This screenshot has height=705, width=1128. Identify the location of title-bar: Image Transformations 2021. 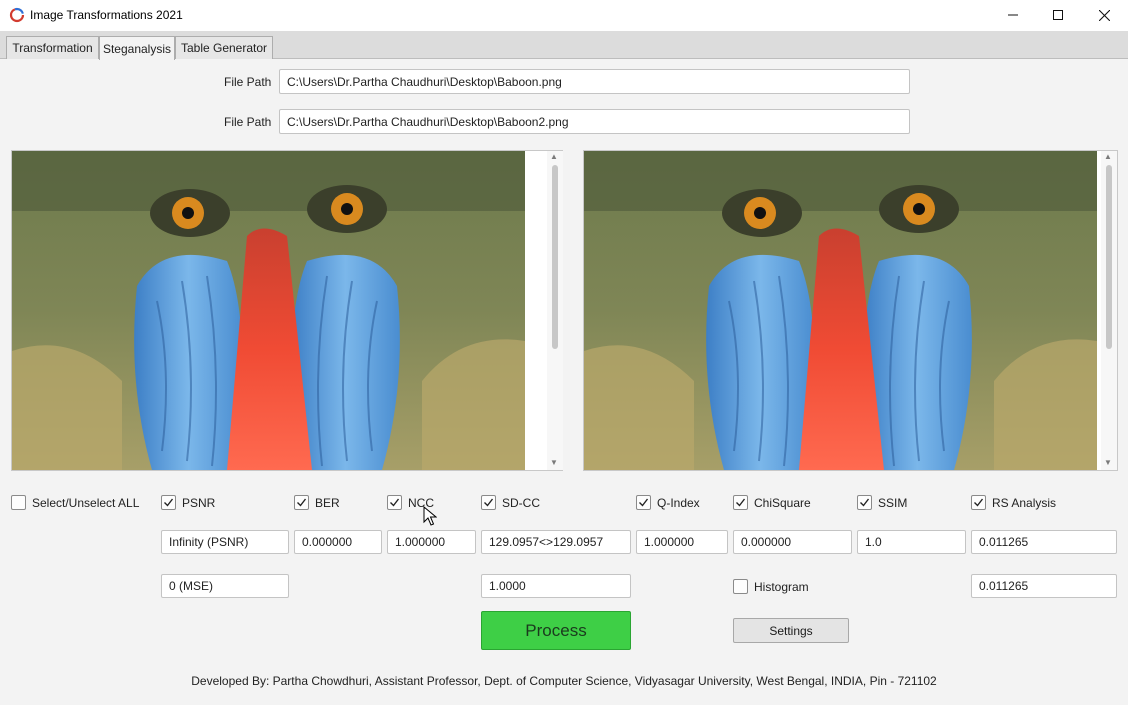
(564, 15).